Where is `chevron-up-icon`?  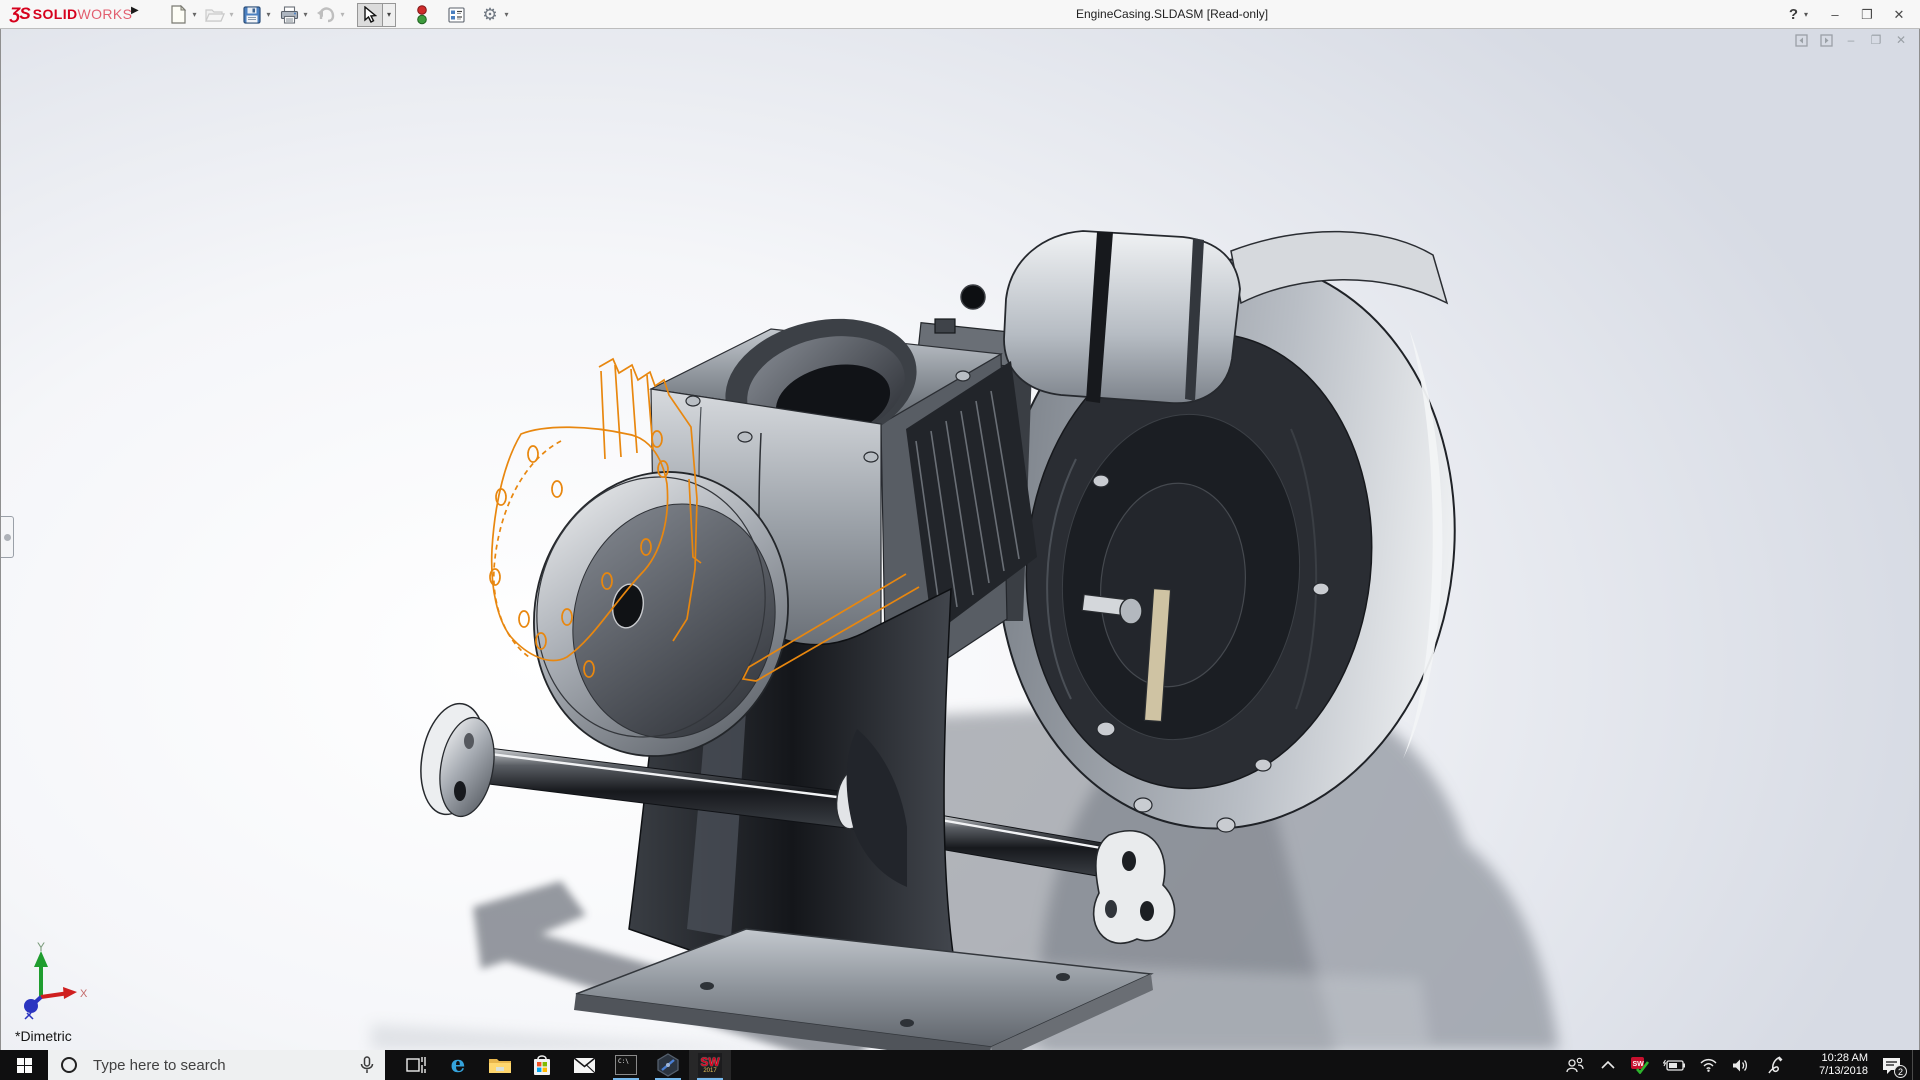
chevron-up-icon is located at coordinates (1608, 1065).